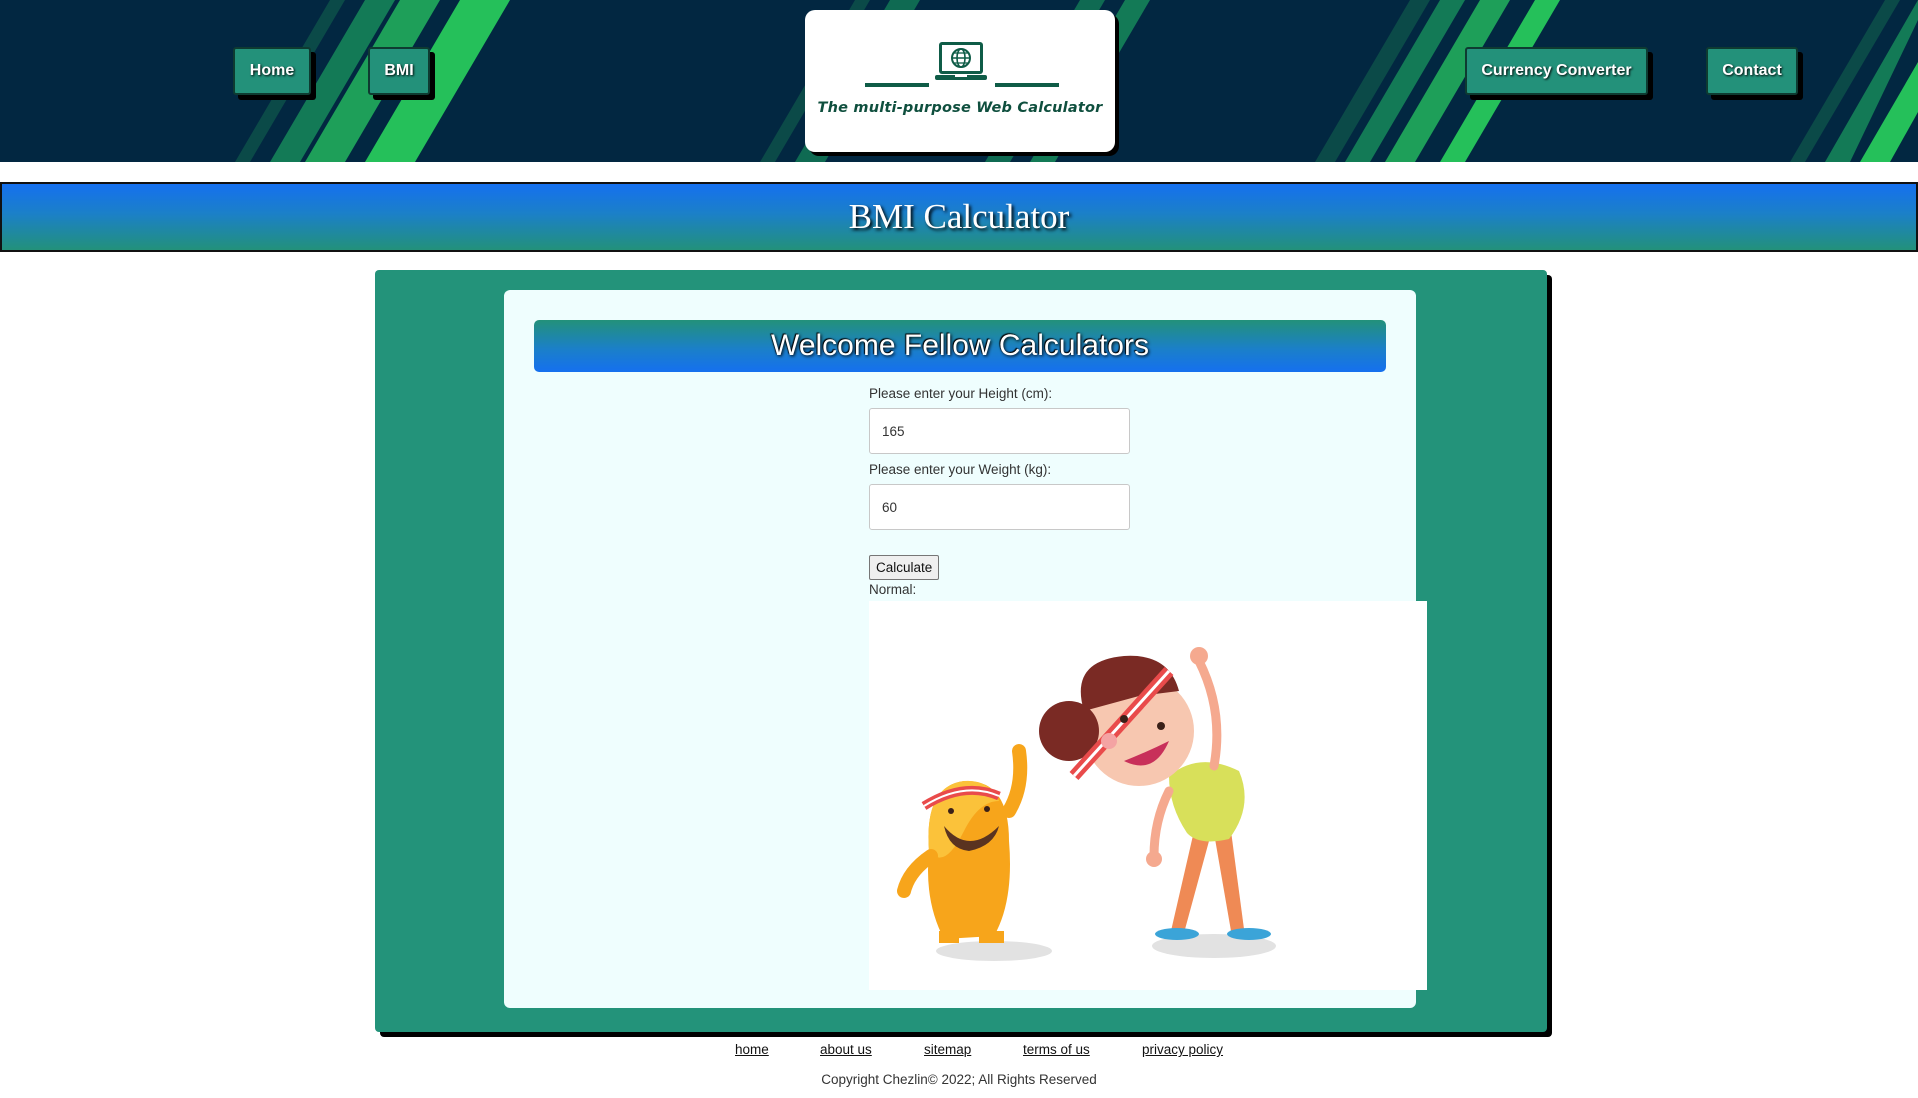  What do you see at coordinates (947, 1049) in the screenshot?
I see `footer-link-sitemap: sitemap` at bounding box center [947, 1049].